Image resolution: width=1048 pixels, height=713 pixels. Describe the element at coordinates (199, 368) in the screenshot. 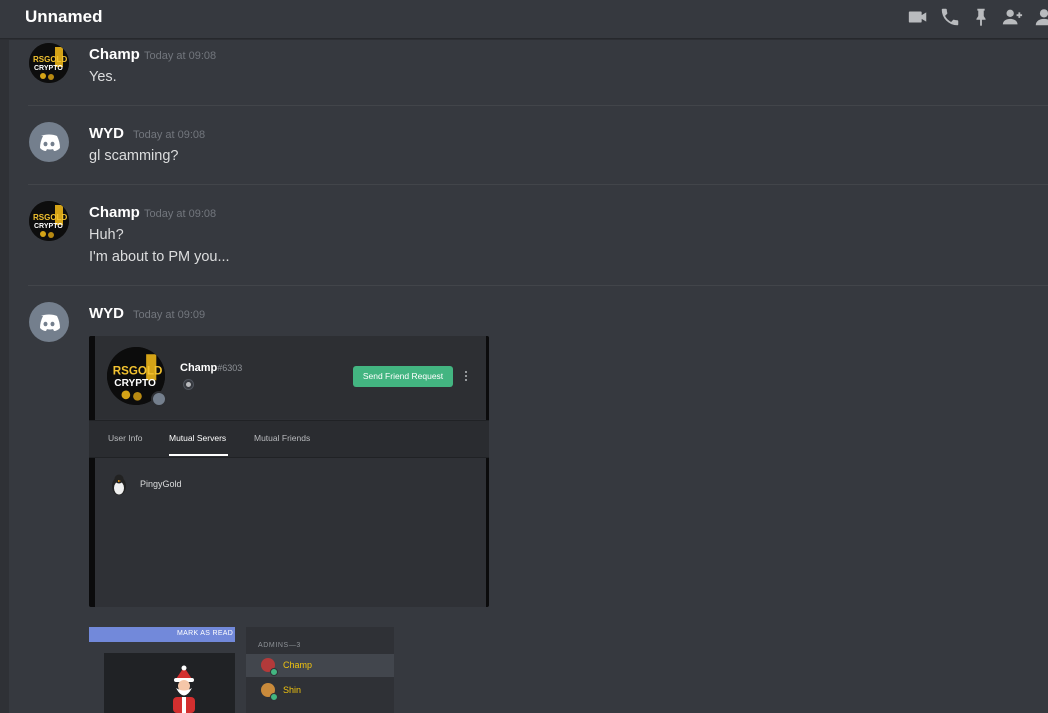

I see `profile-username: Champ` at that location.